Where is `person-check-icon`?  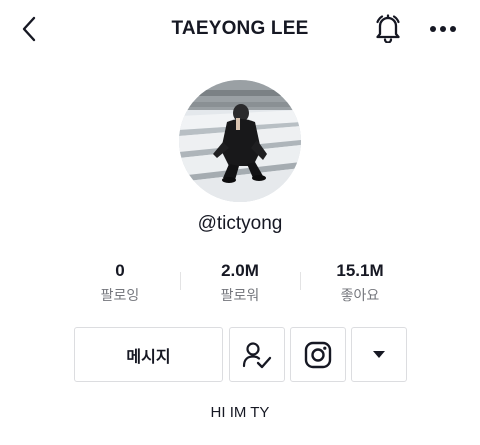
person-check-icon is located at coordinates (257, 354).